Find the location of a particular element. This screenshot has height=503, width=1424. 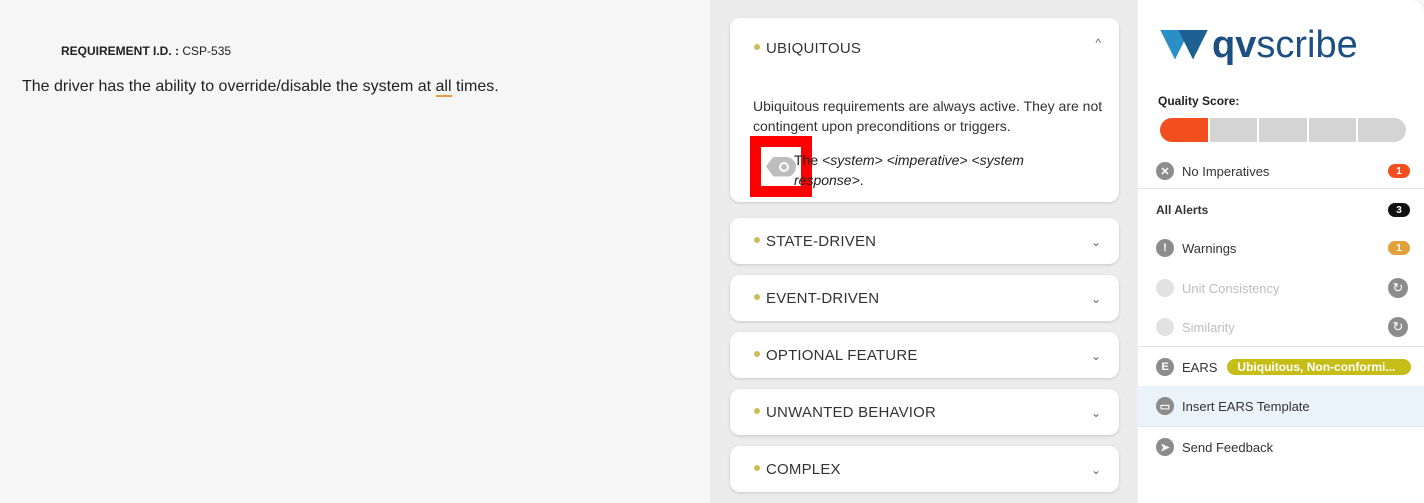

ears-card-header: UBIQUITOUS is located at coordinates (807, 48).